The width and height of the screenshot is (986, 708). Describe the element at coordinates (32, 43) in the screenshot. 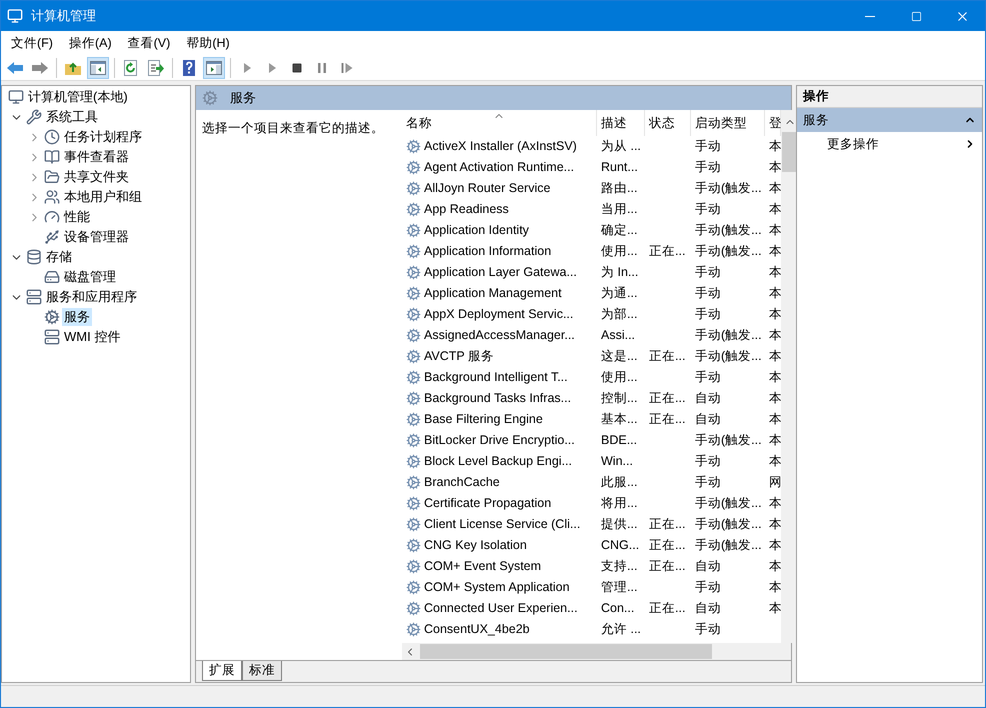

I see `menu-item: 文件(F)` at that location.